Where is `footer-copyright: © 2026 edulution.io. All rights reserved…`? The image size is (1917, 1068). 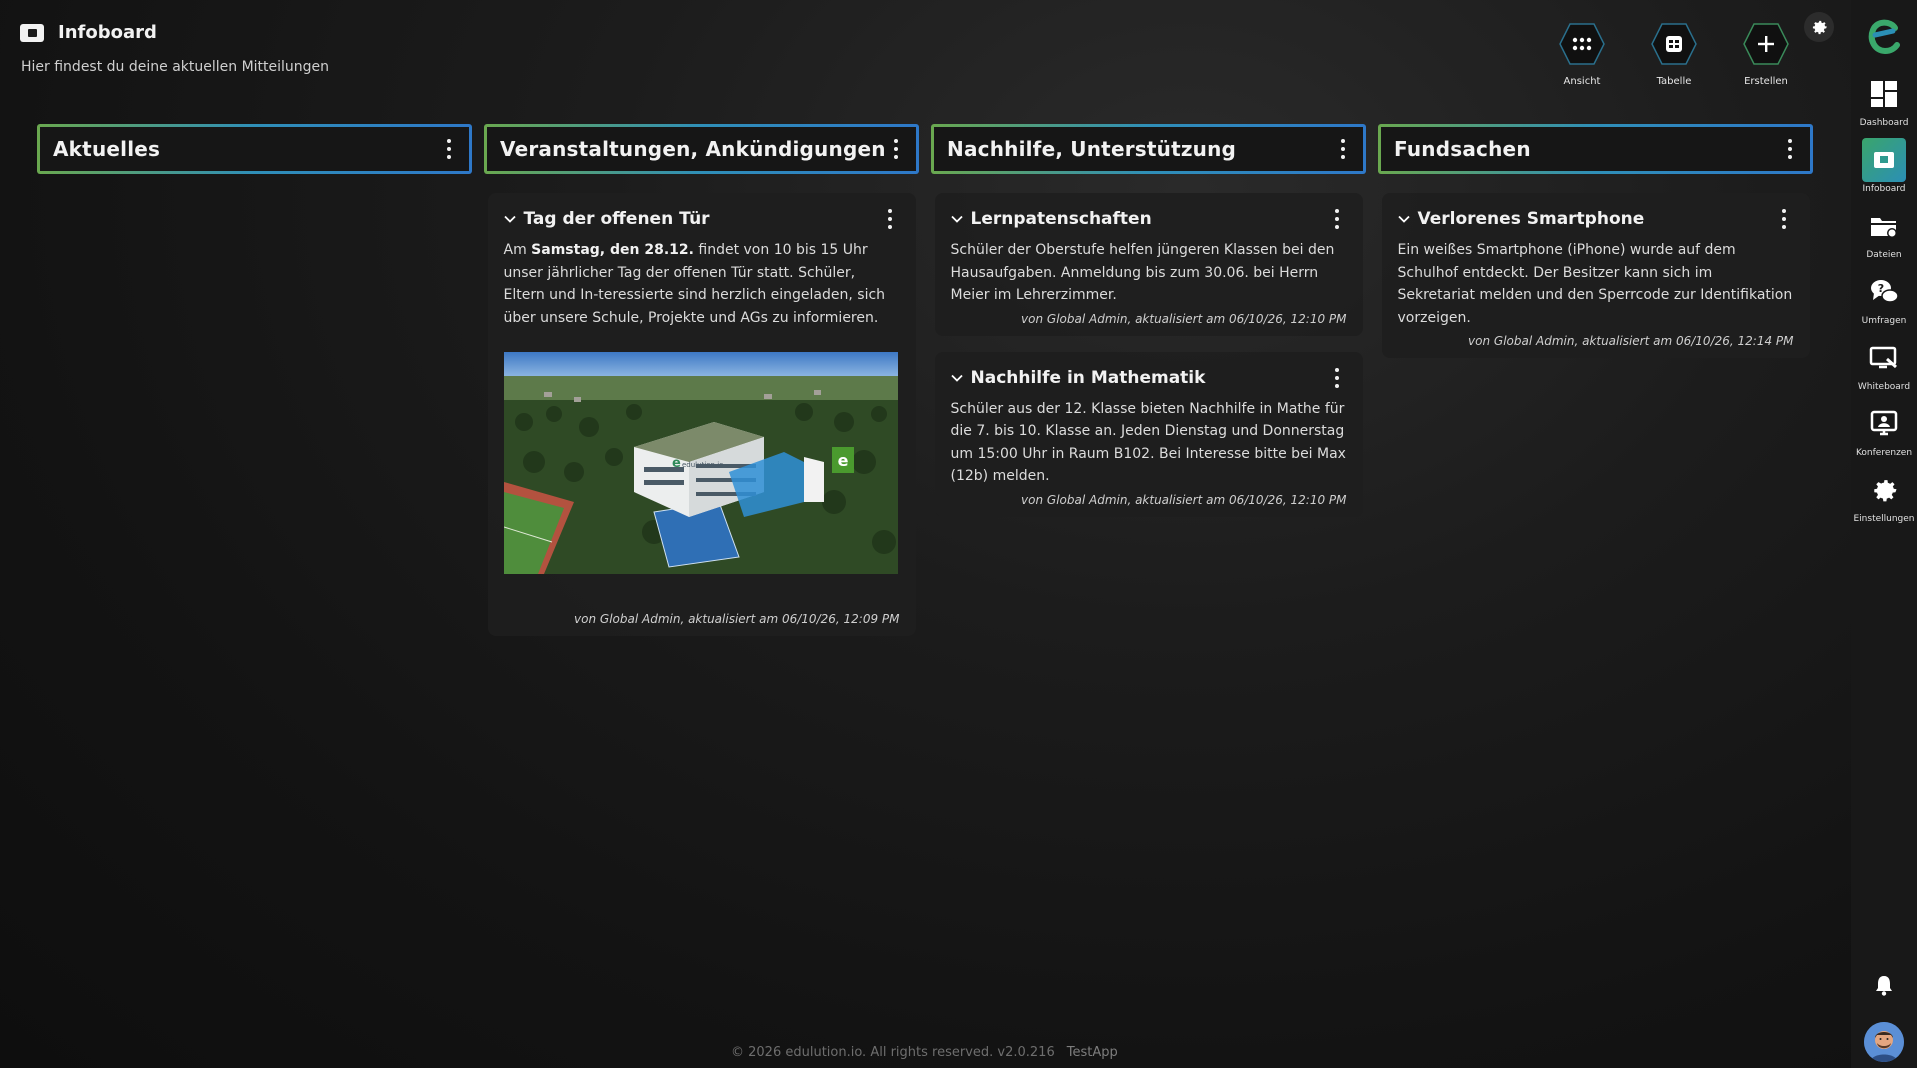 footer-copyright: © 2026 edulution.io. All rights reserved… is located at coordinates (893, 1052).